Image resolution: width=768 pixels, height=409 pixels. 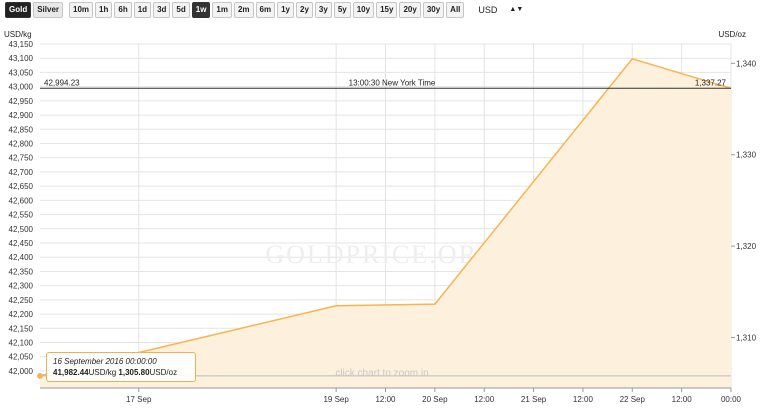 What do you see at coordinates (746, 155) in the screenshot?
I see `right-tick-label: 1,330` at bounding box center [746, 155].